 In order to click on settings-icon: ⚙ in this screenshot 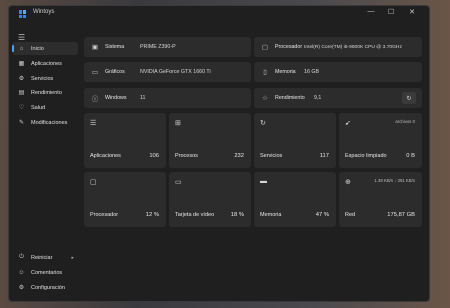, I will do `click(21, 288)`.